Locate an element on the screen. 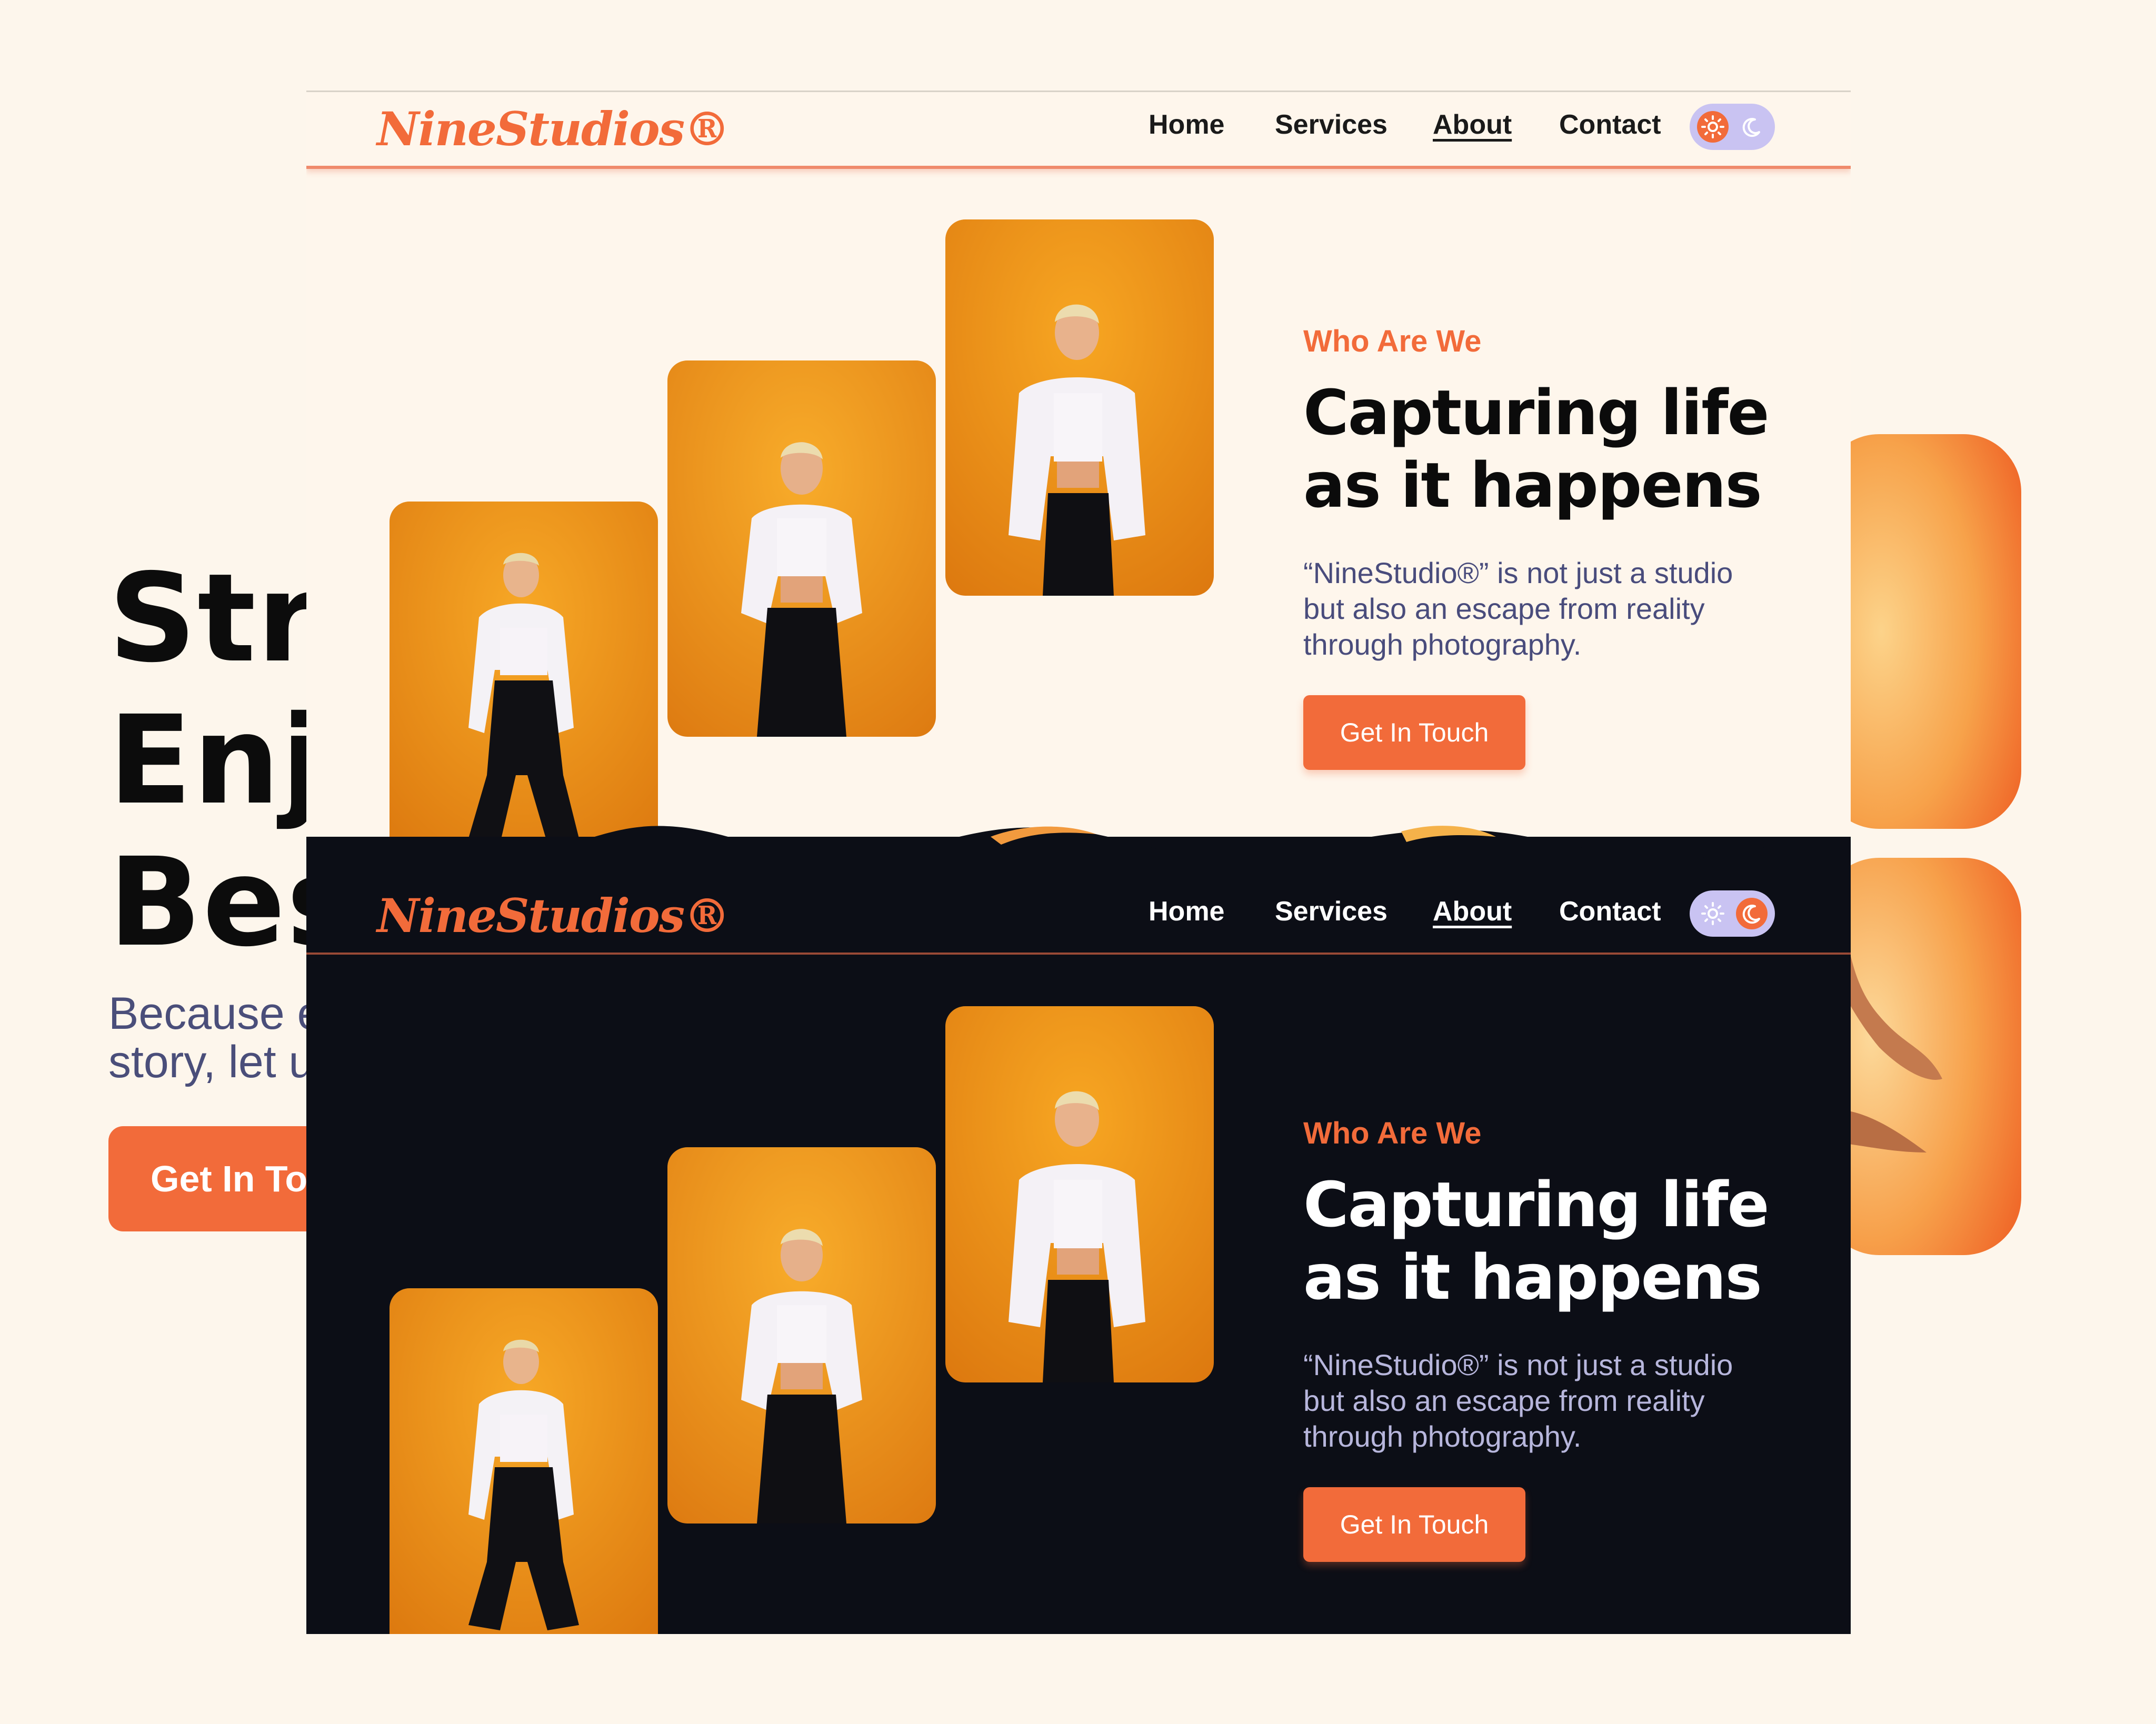  photo-model-leaning is located at coordinates (524, 1461).